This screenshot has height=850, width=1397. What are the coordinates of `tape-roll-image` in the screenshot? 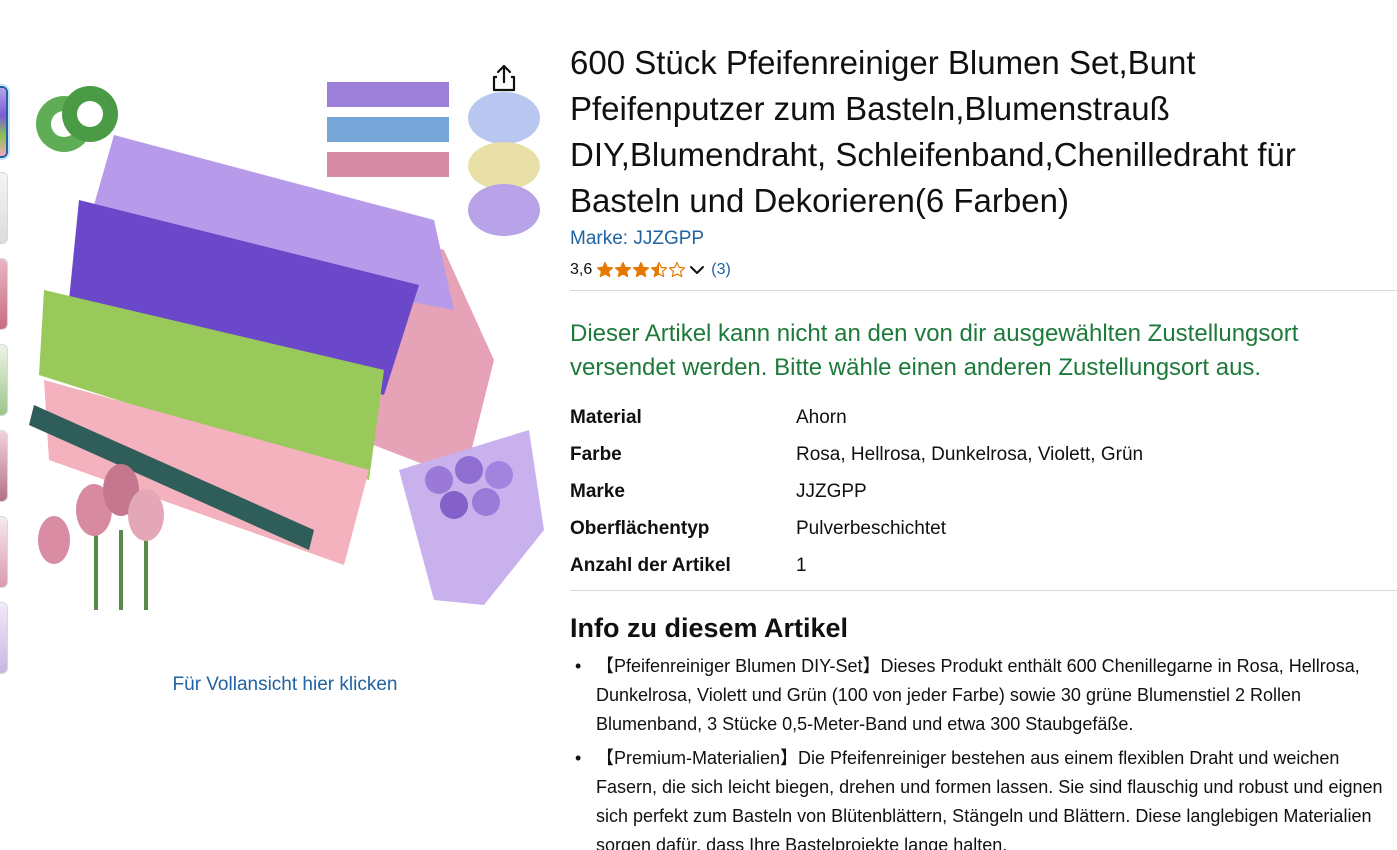 It's located at (77, 119).